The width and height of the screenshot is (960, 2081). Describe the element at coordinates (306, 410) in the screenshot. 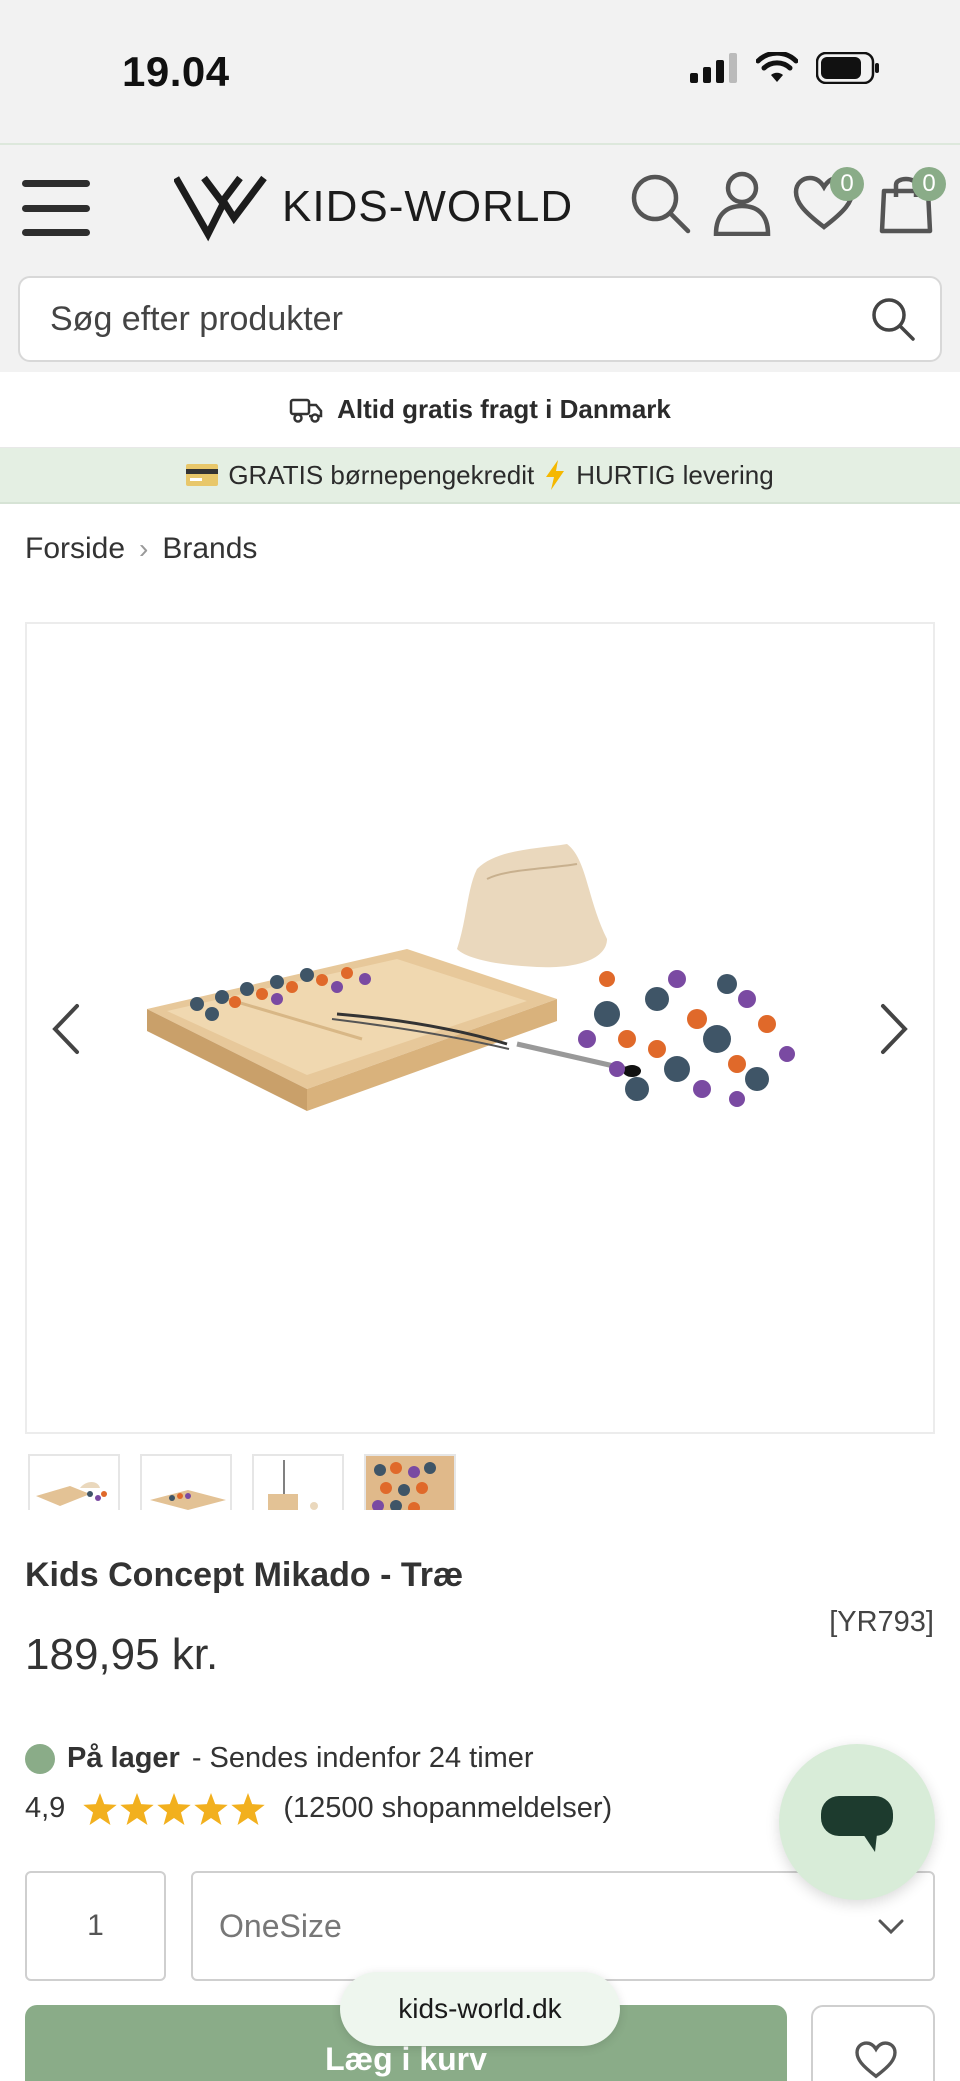

I see `delivery-truck-icon` at that location.